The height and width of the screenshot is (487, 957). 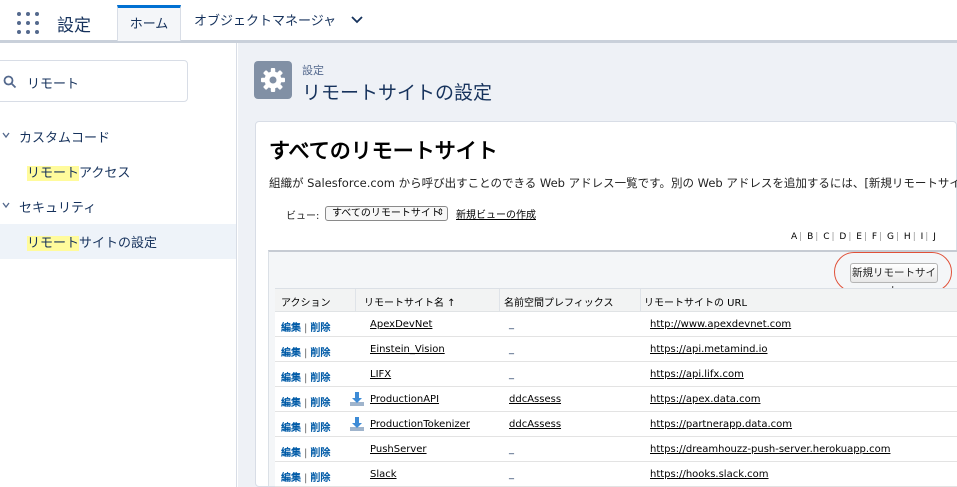 What do you see at coordinates (28, 23) in the screenshot?
I see `app-launcher-icon` at bounding box center [28, 23].